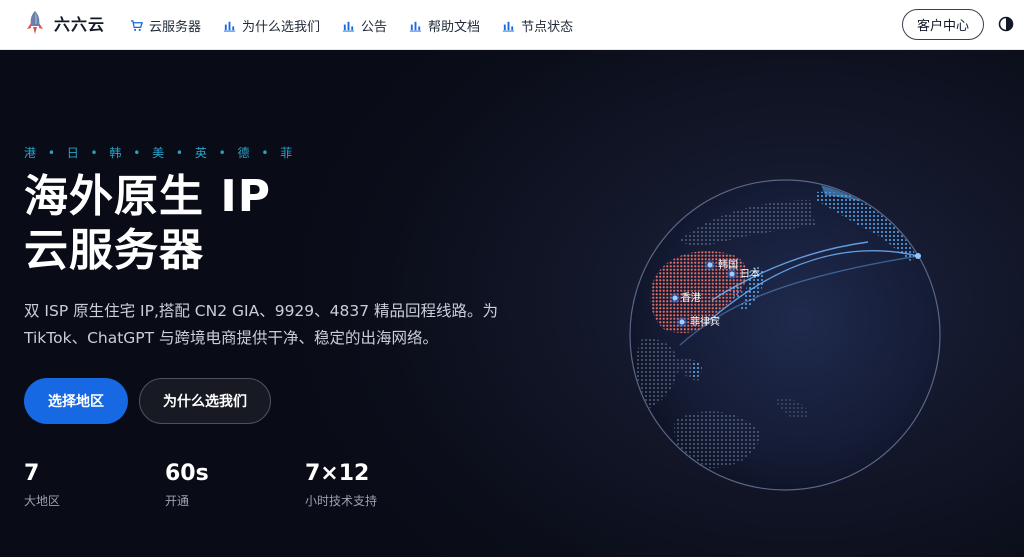 This screenshot has width=1024, height=557. Describe the element at coordinates (114, 250) in the screenshot. I see `hero-title-line2: 云服务器` at that location.